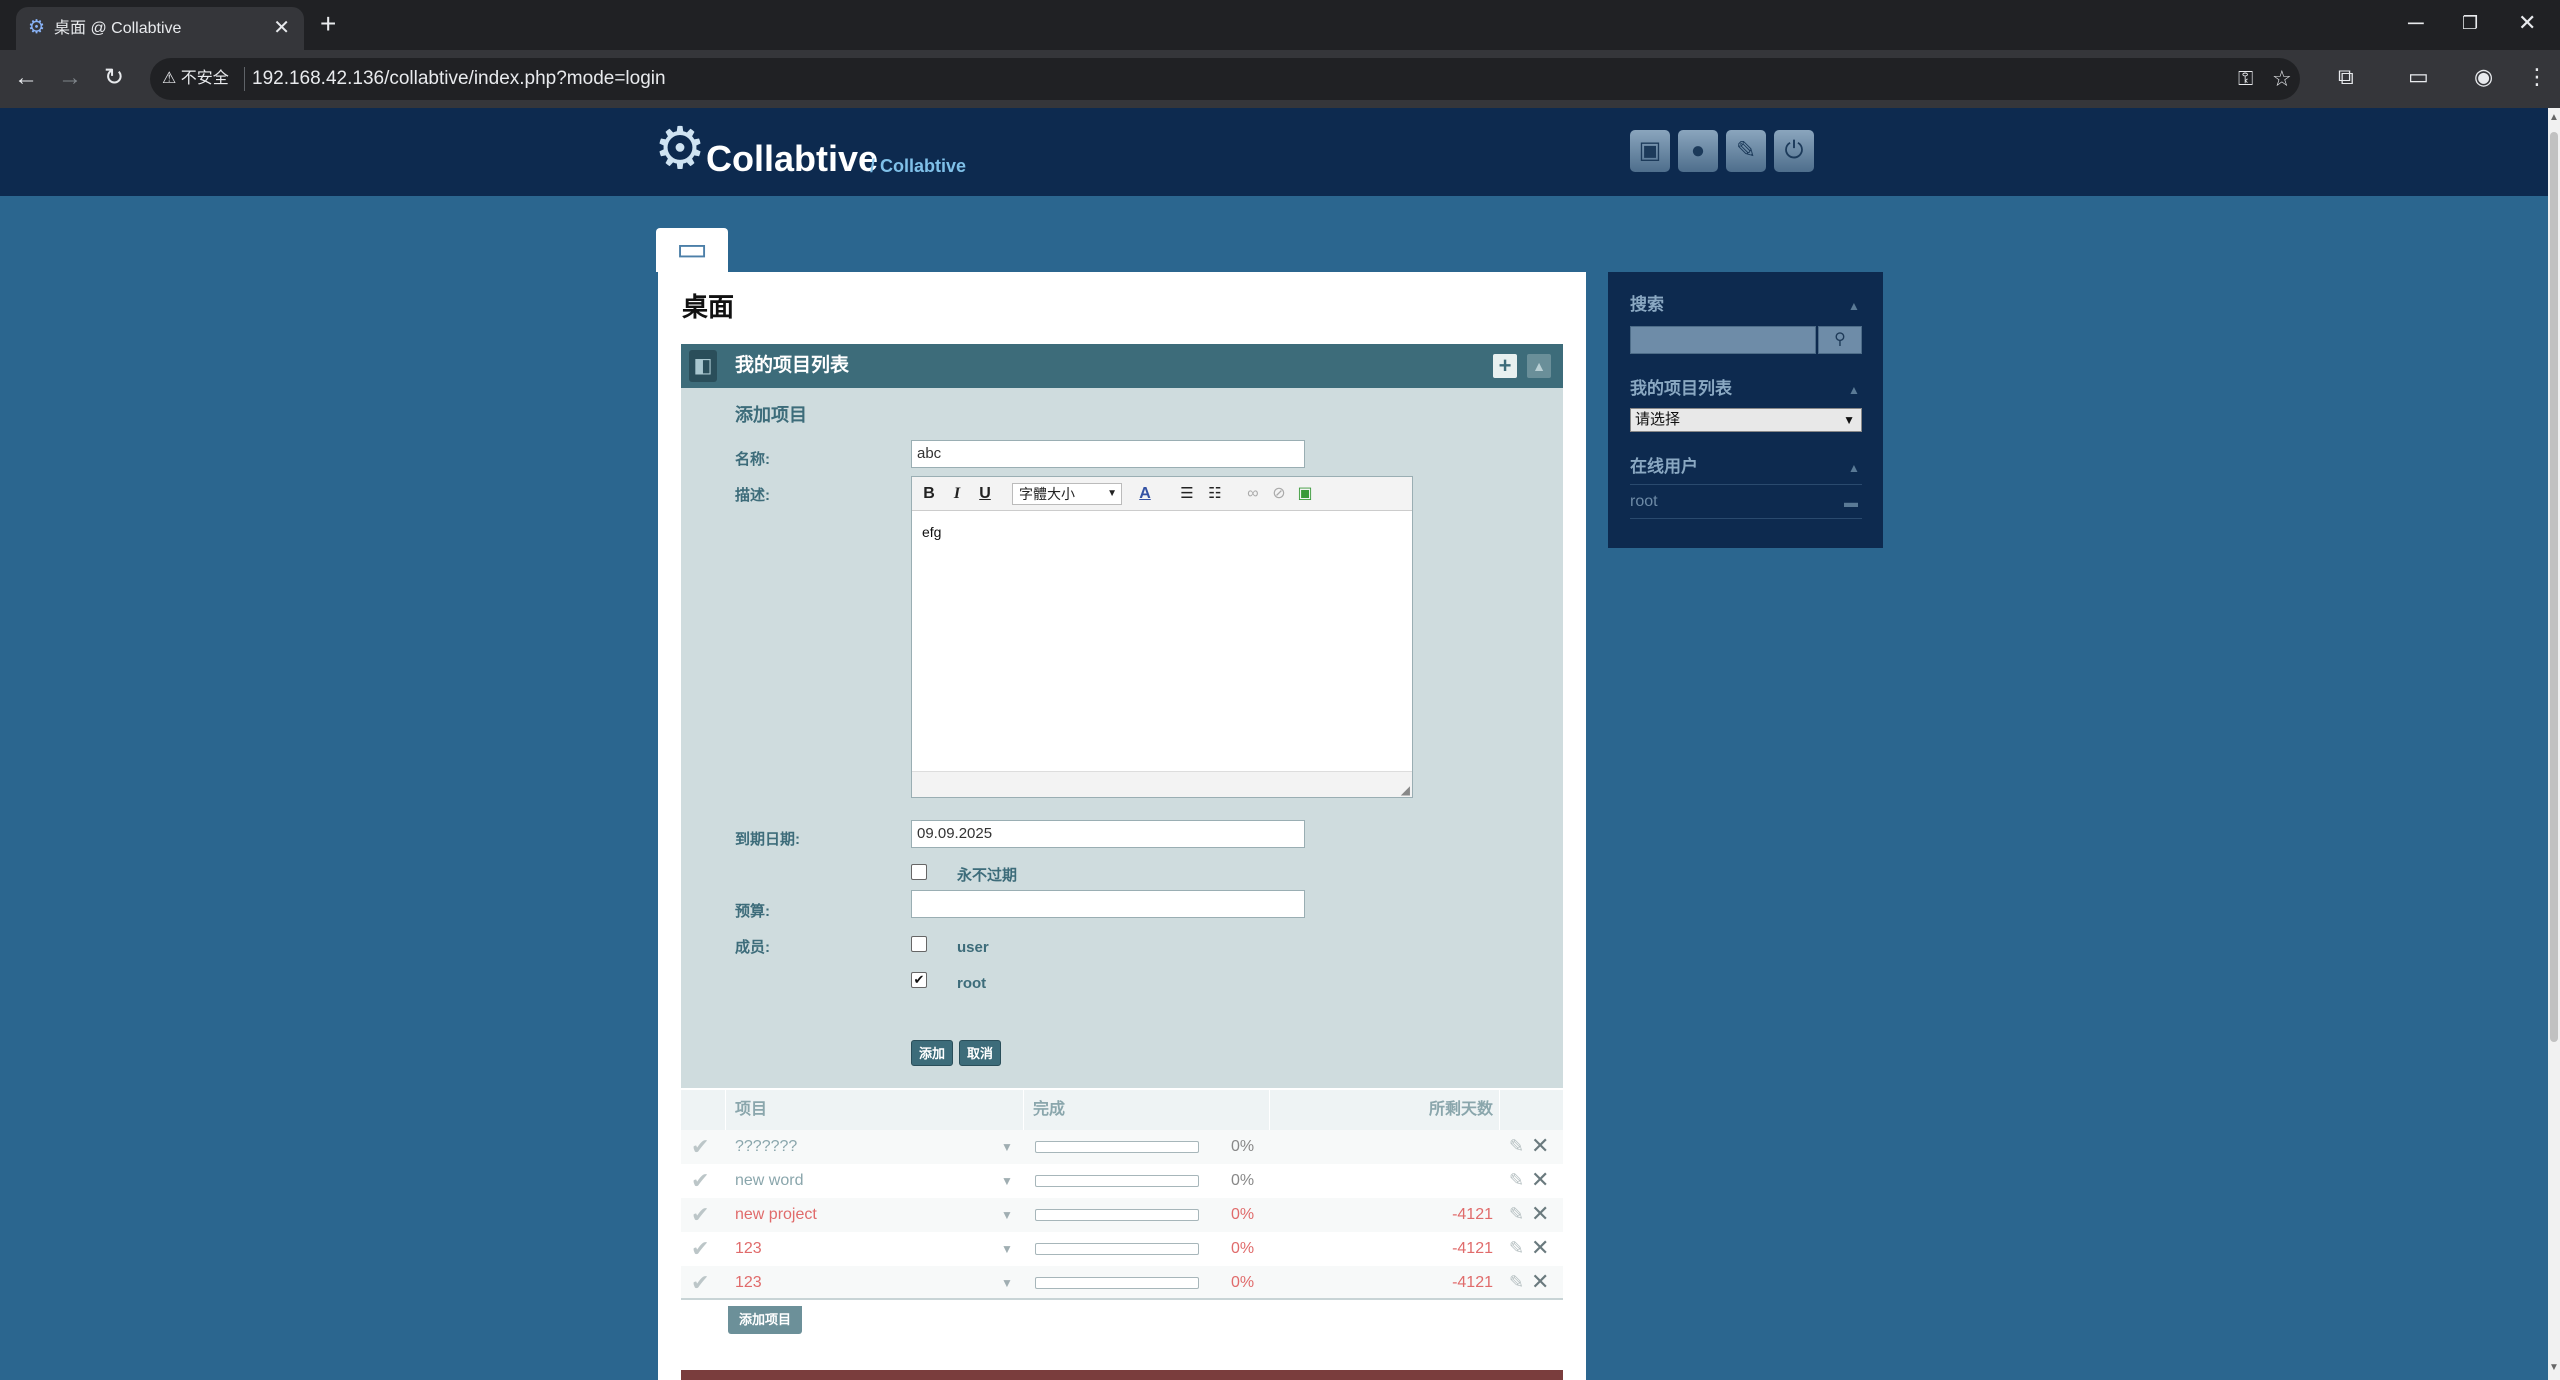 This screenshot has height=1380, width=2560. I want to click on unlink-icon: ⊘, so click(1279, 494).